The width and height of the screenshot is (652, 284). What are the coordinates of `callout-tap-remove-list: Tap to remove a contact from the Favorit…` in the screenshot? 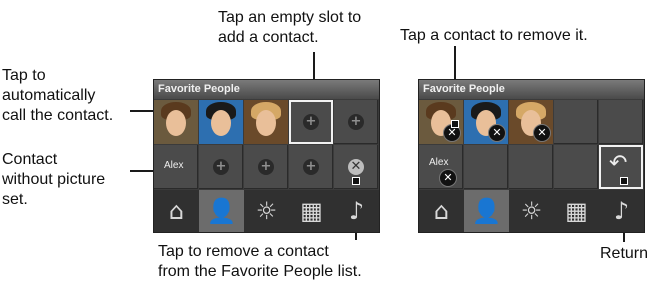 It's located at (260, 261).